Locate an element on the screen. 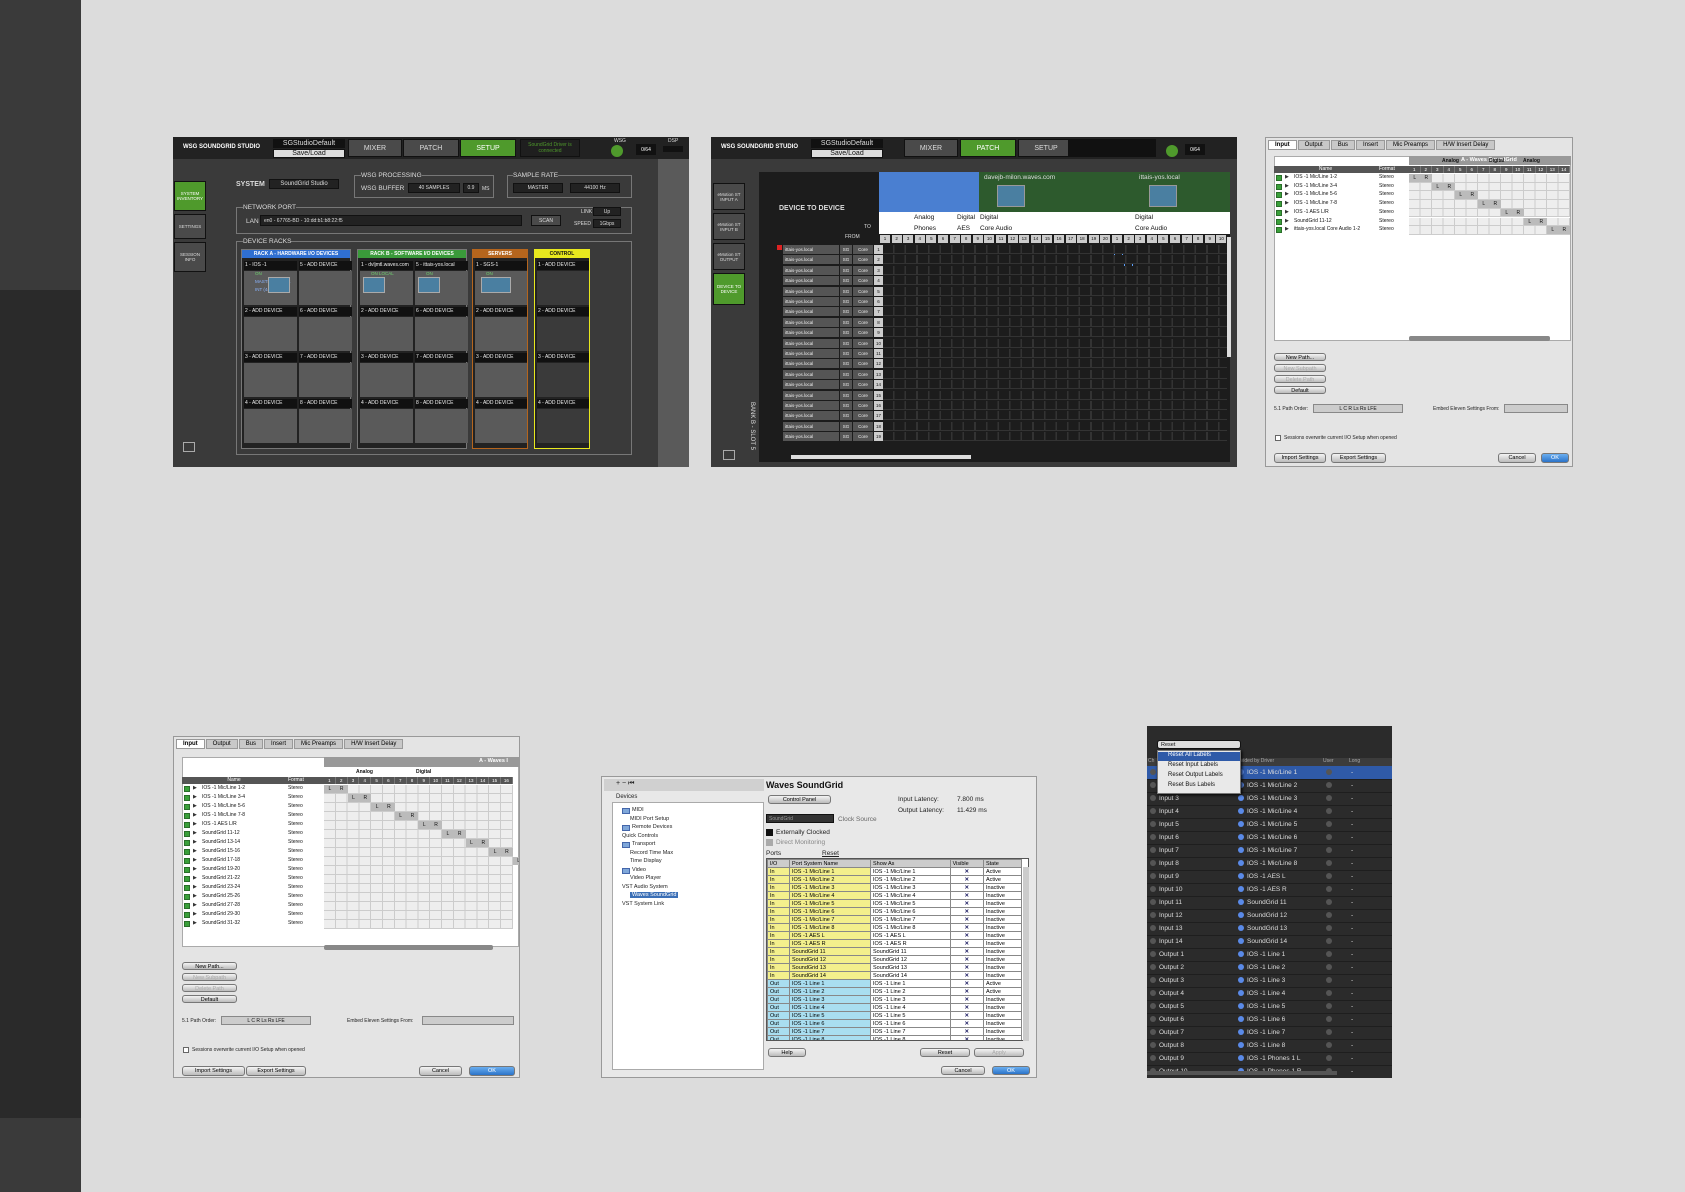 This screenshot has width=1685, height=1192. scan-button: SCAN is located at coordinates (546, 220).